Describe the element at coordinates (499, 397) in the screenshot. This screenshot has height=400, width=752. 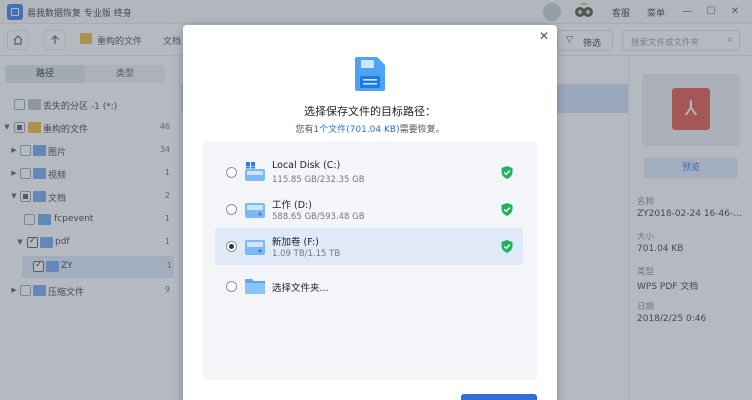
I see `recover-button` at that location.